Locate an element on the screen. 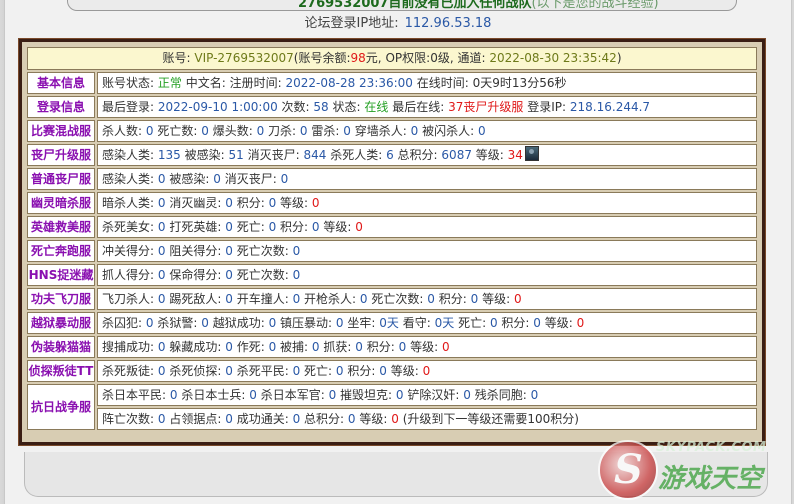  cell-token: 铲除汉奸: is located at coordinates (433, 394).